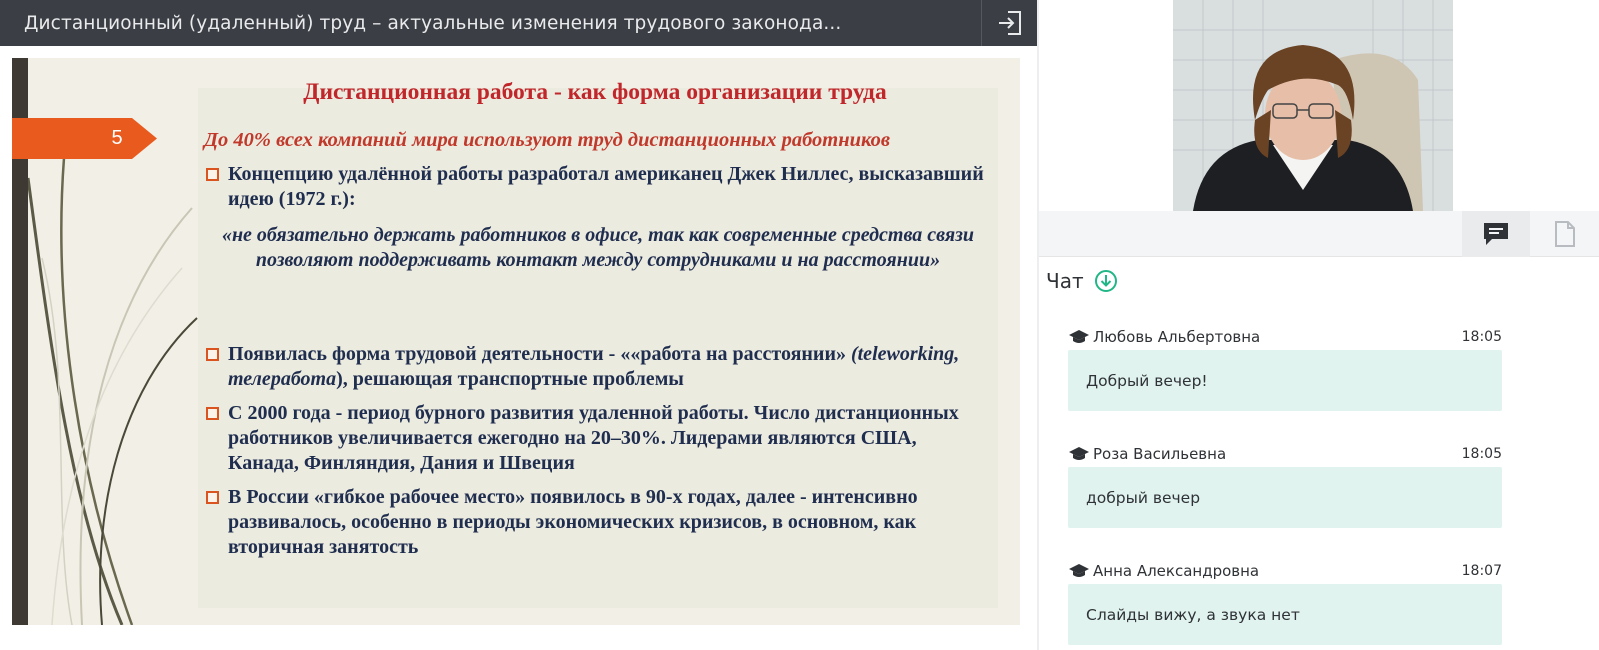  What do you see at coordinates (1481, 571) in the screenshot?
I see `message-time: 18:07` at bounding box center [1481, 571].